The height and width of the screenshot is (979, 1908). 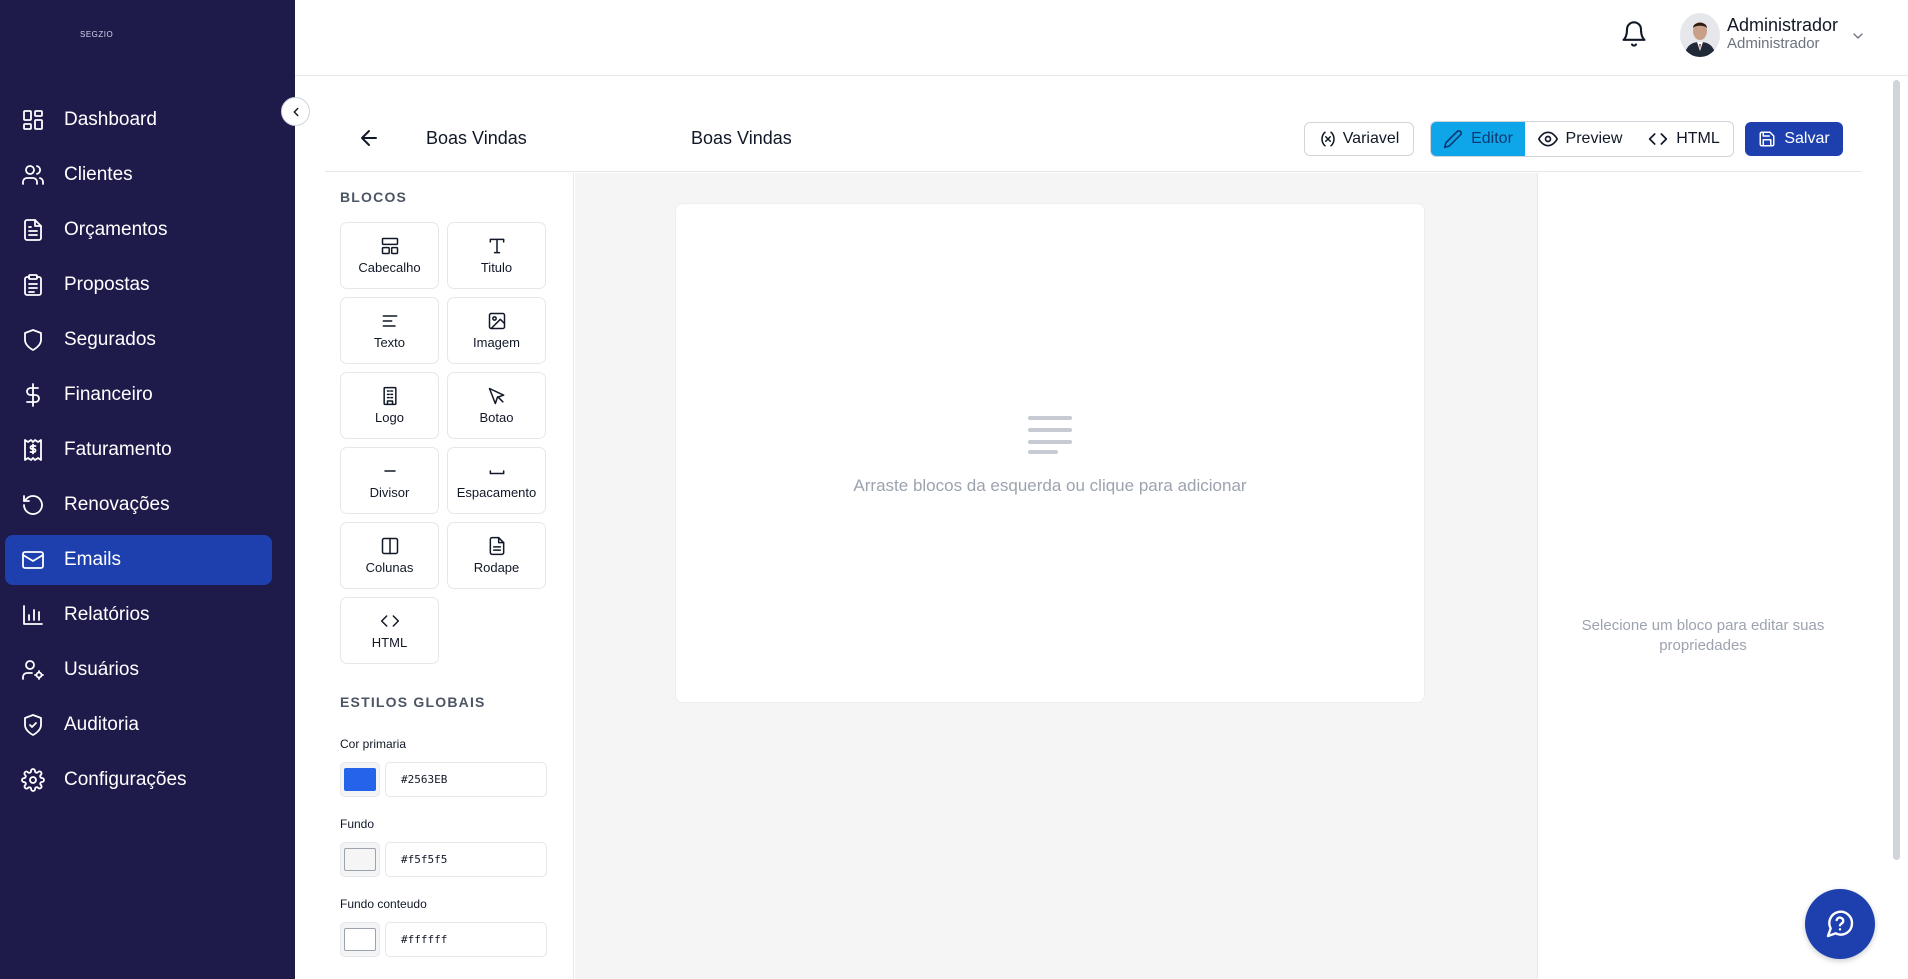 I want to click on settings-icon, so click(x=33, y=780).